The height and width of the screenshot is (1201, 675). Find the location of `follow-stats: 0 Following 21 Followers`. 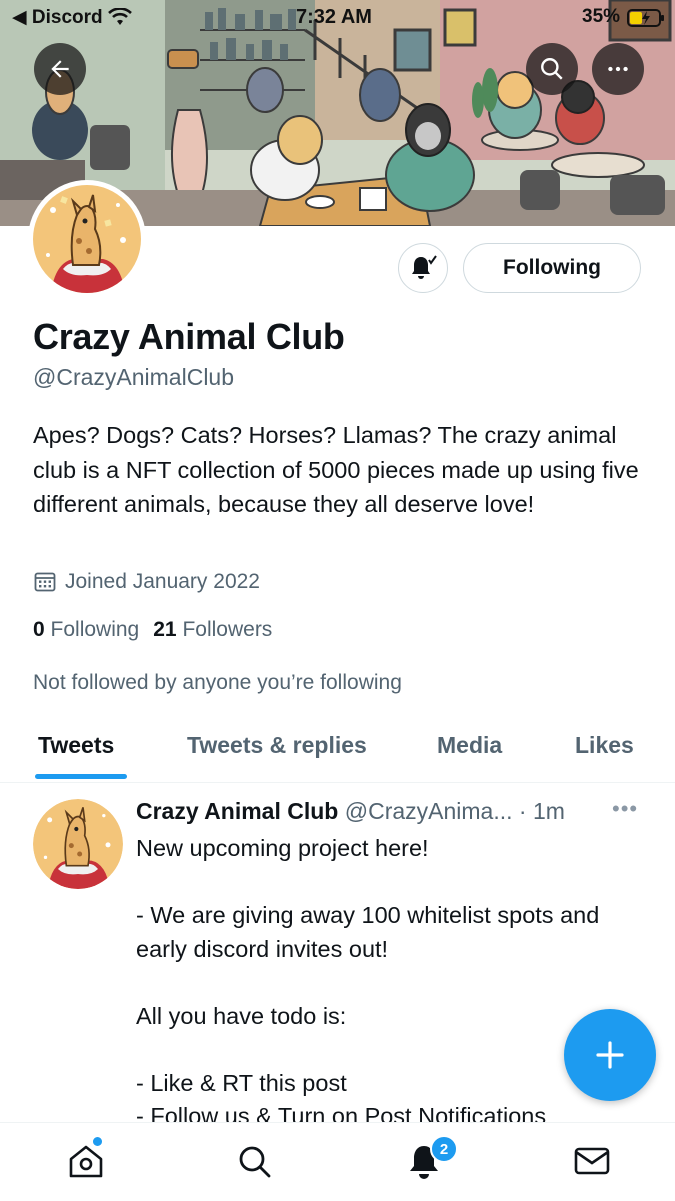

follow-stats: 0 Following 21 Followers is located at coordinates (152, 630).